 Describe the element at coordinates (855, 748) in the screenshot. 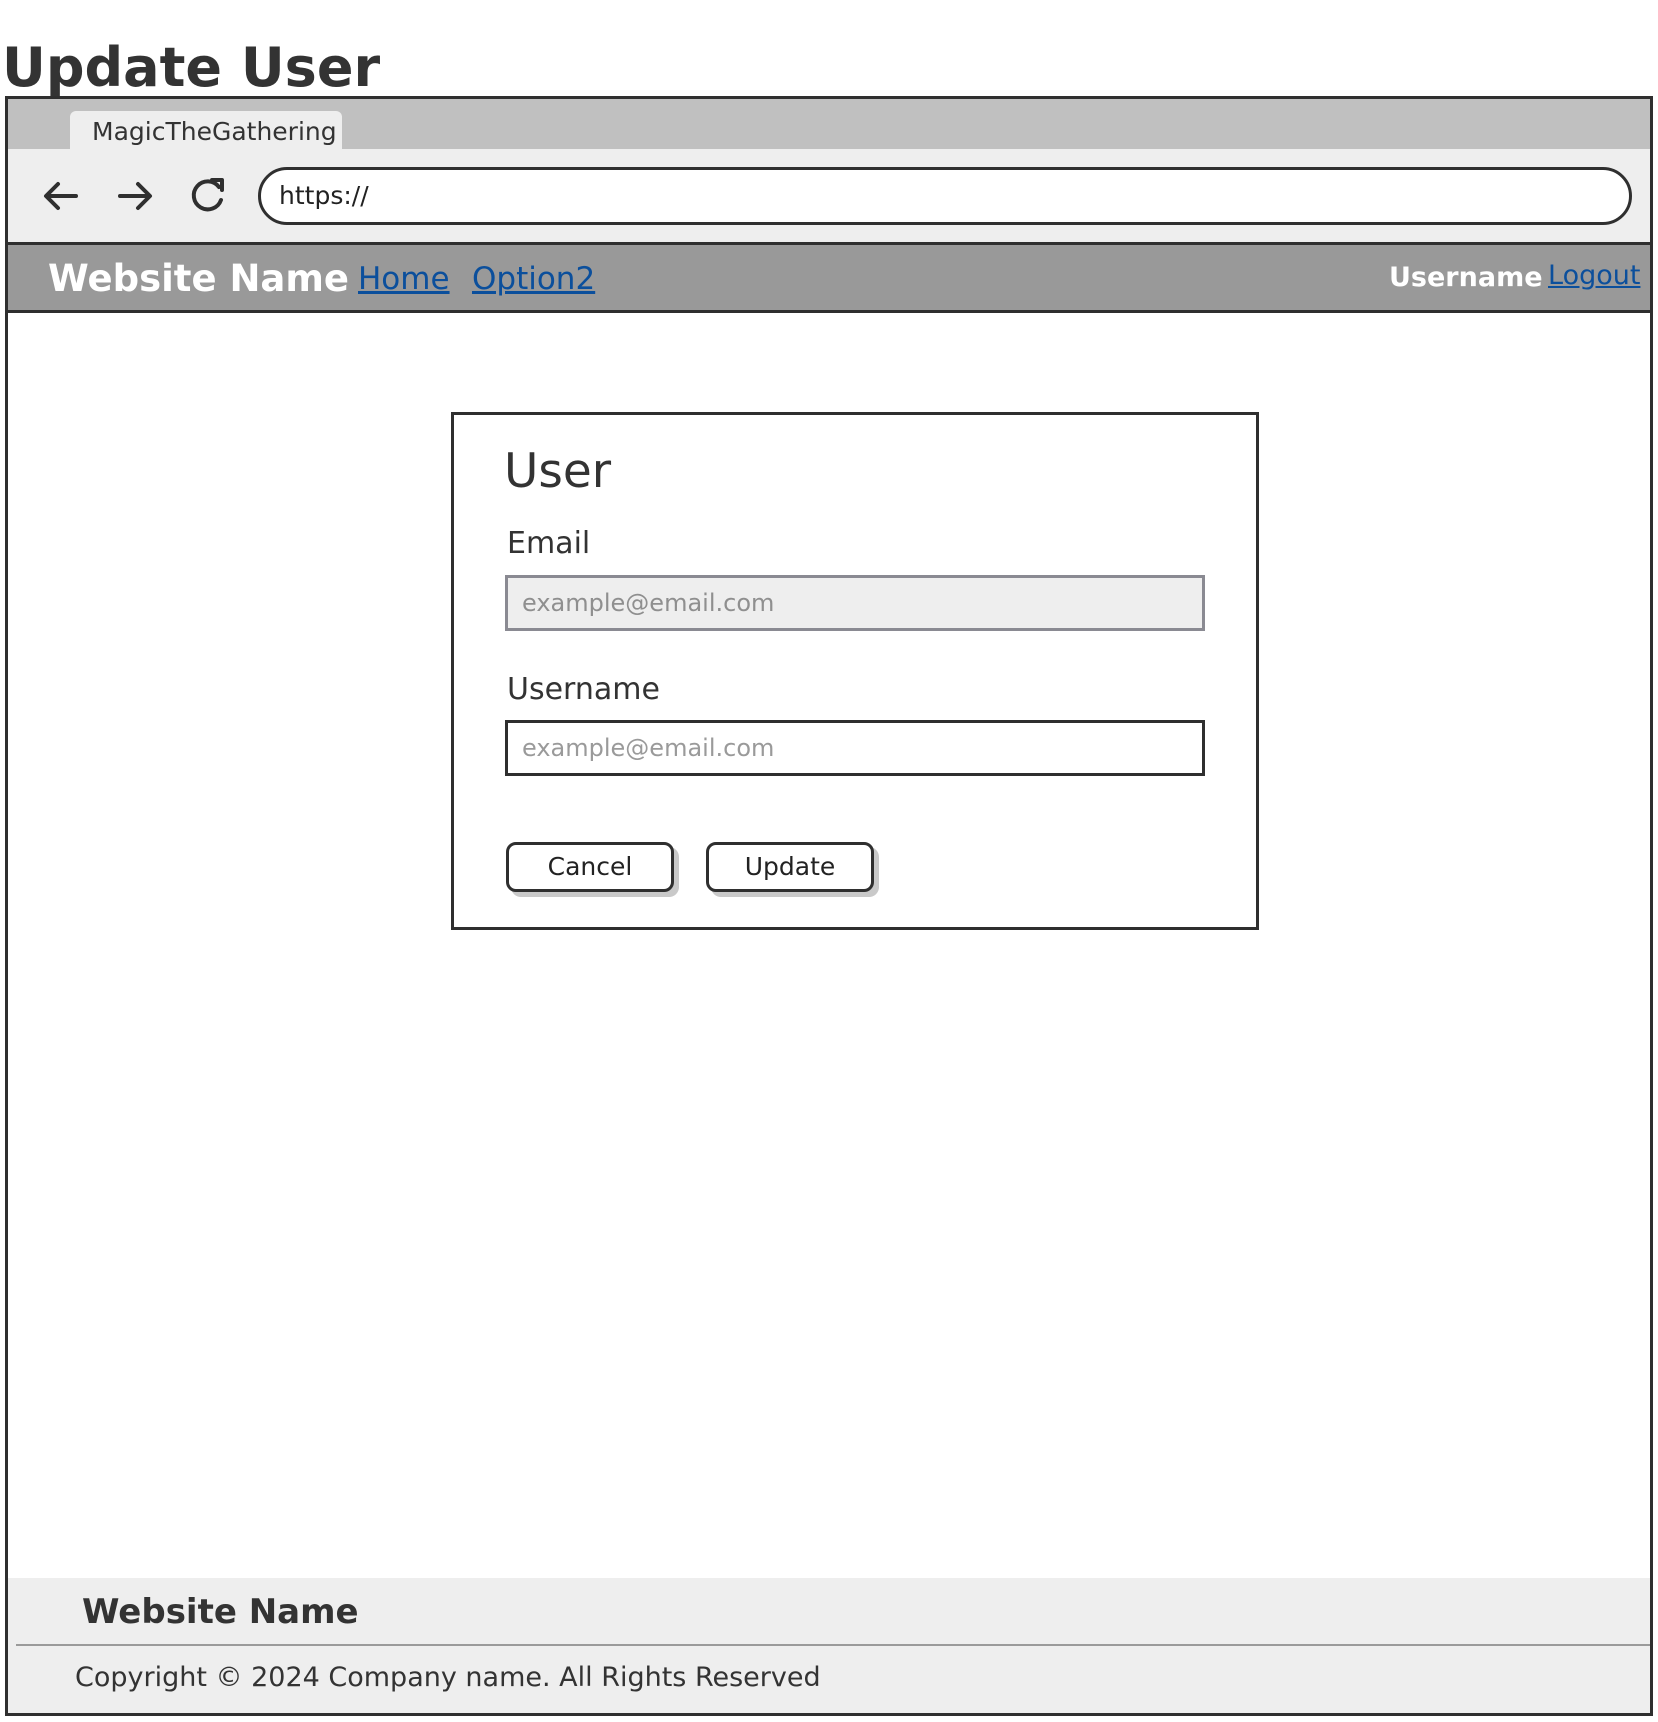

I see `username-field` at that location.